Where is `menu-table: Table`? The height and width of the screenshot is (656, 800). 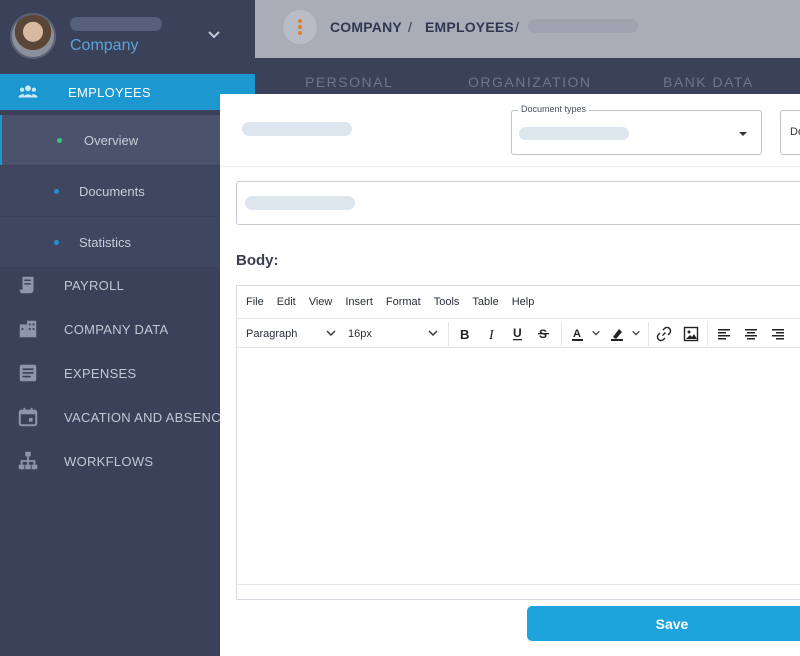 menu-table: Table is located at coordinates (485, 302).